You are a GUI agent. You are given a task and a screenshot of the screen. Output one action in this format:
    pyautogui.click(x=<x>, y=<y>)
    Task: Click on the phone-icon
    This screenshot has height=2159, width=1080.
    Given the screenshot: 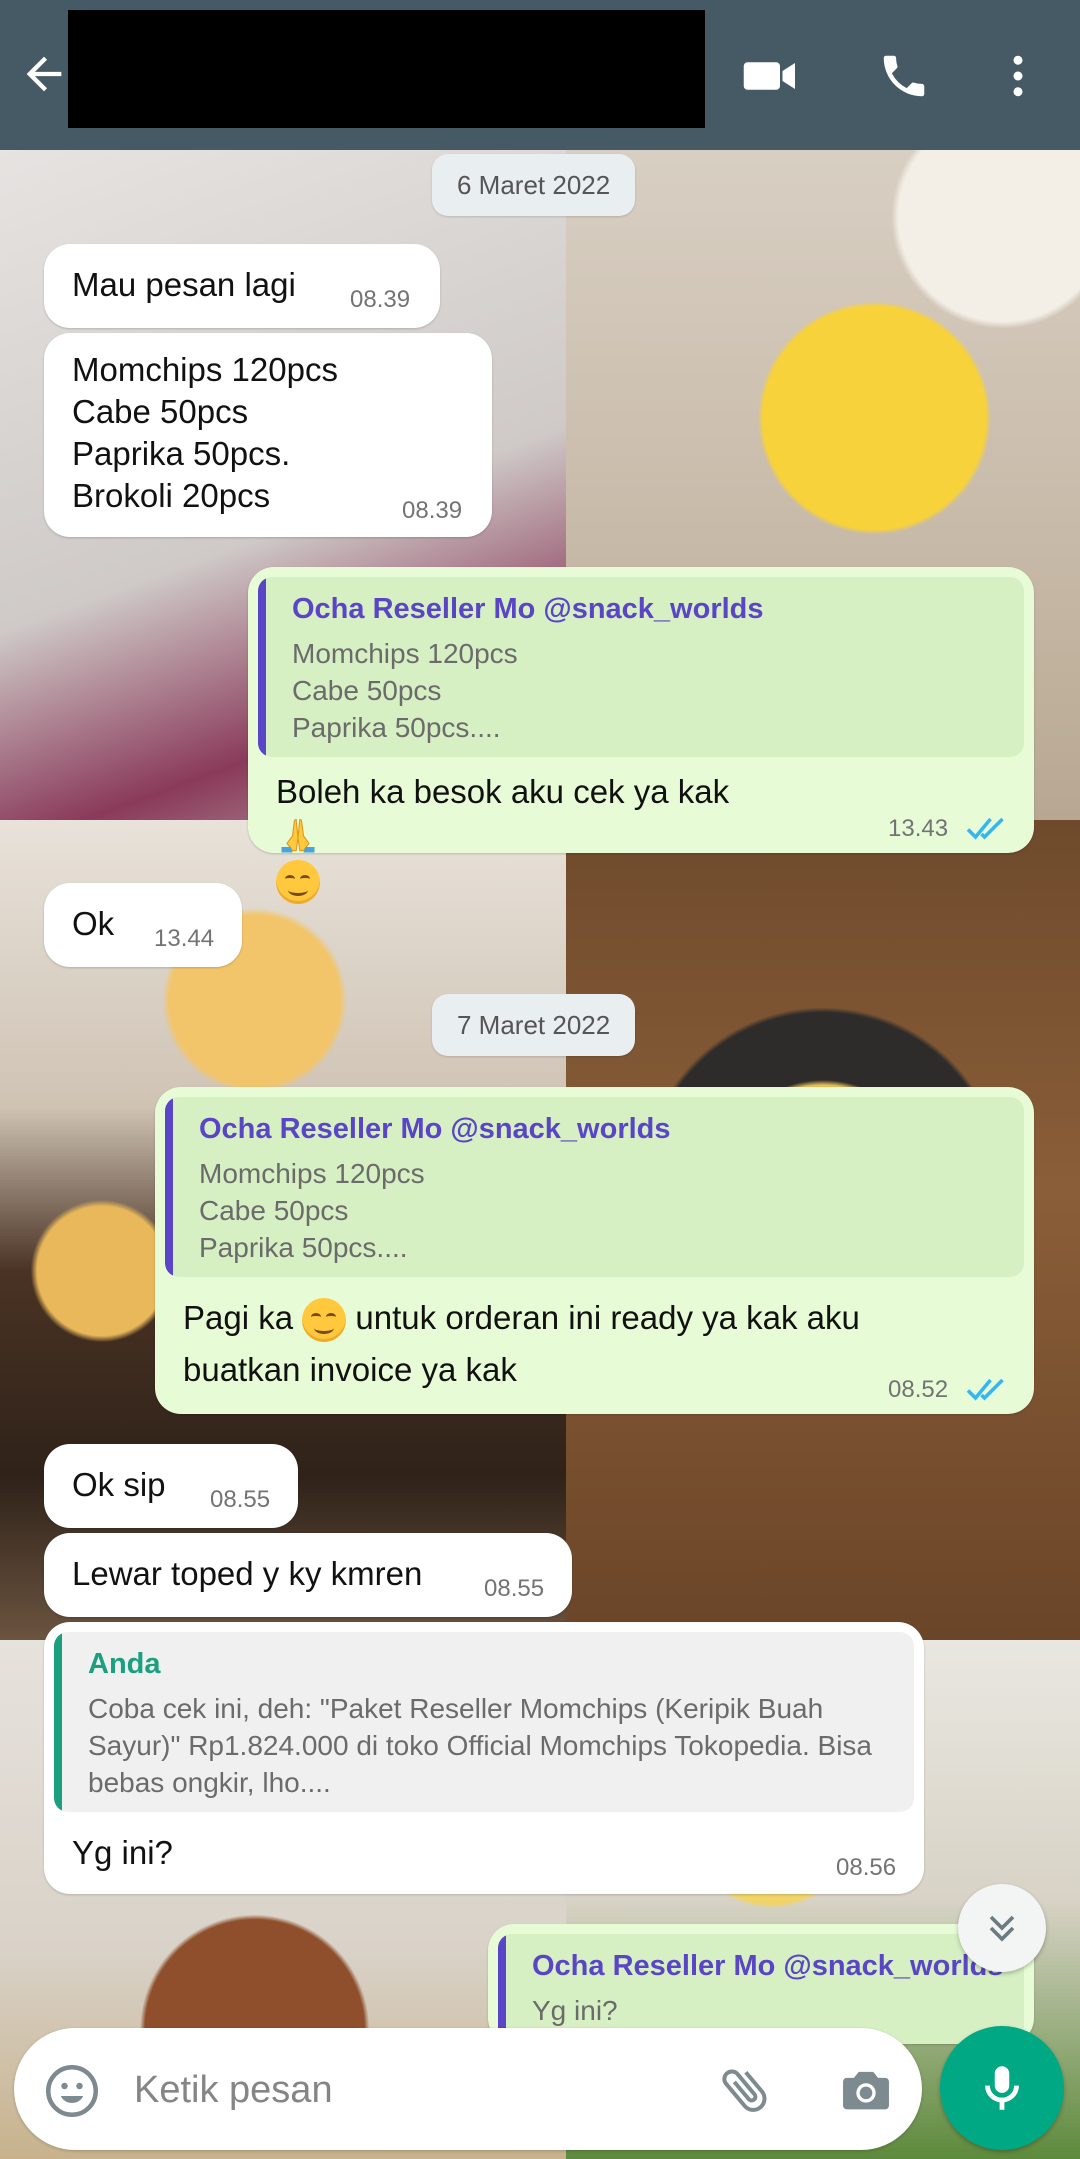 What is the action you would take?
    pyautogui.click(x=904, y=76)
    